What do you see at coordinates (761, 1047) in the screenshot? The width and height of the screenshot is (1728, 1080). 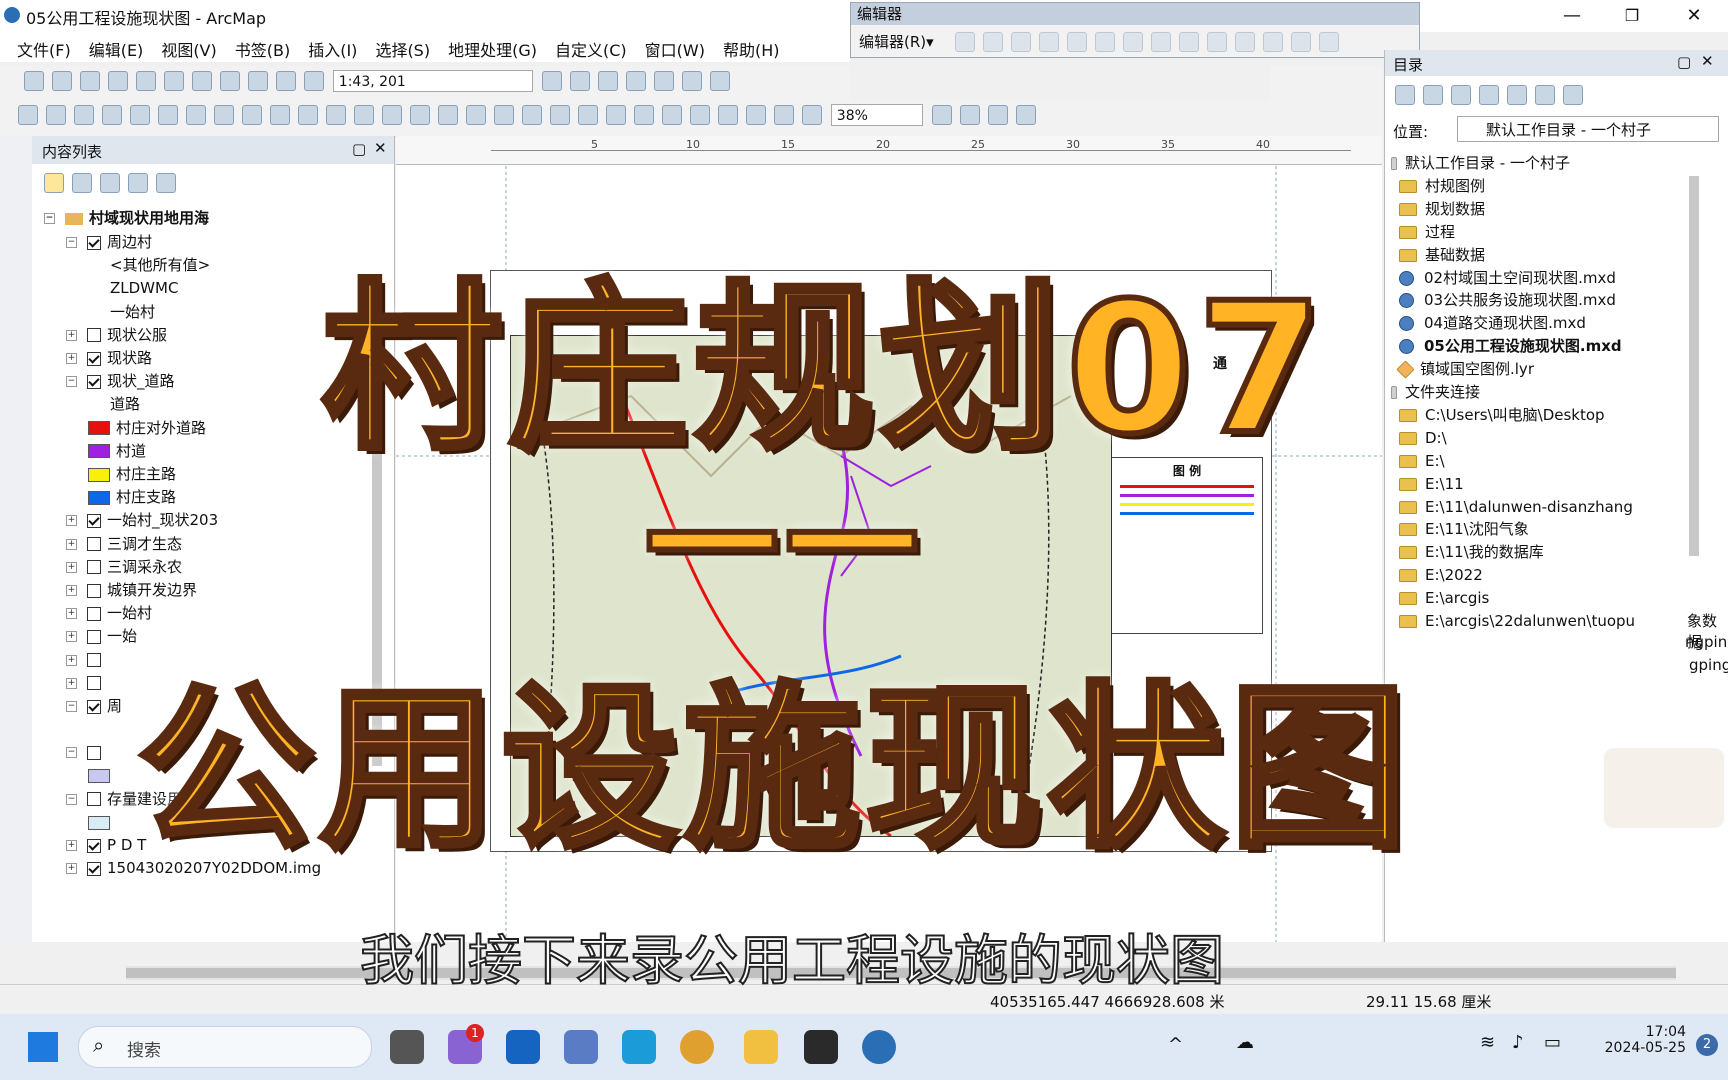 I see `file-explorer-icon` at bounding box center [761, 1047].